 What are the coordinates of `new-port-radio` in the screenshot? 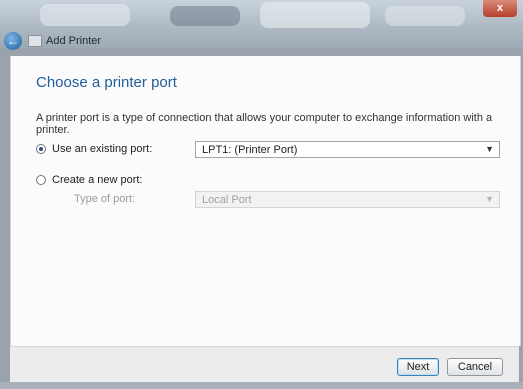 It's located at (41, 180).